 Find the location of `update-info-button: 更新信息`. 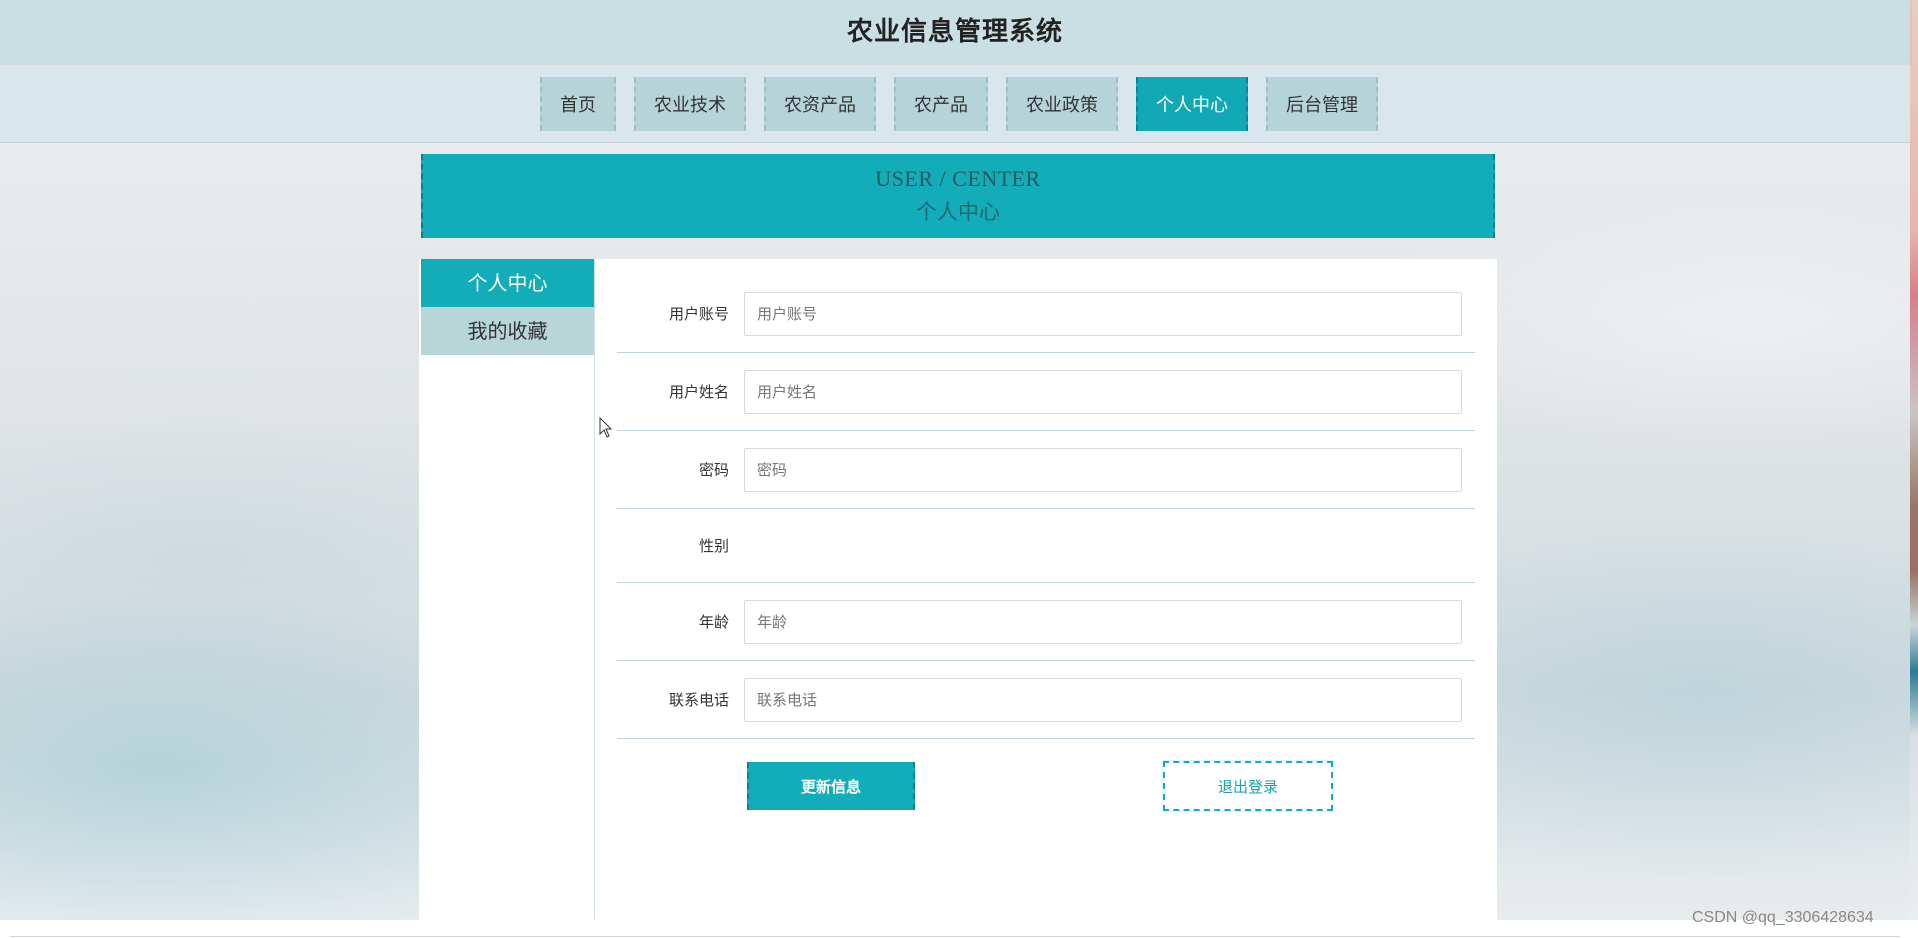

update-info-button: 更新信息 is located at coordinates (831, 786).